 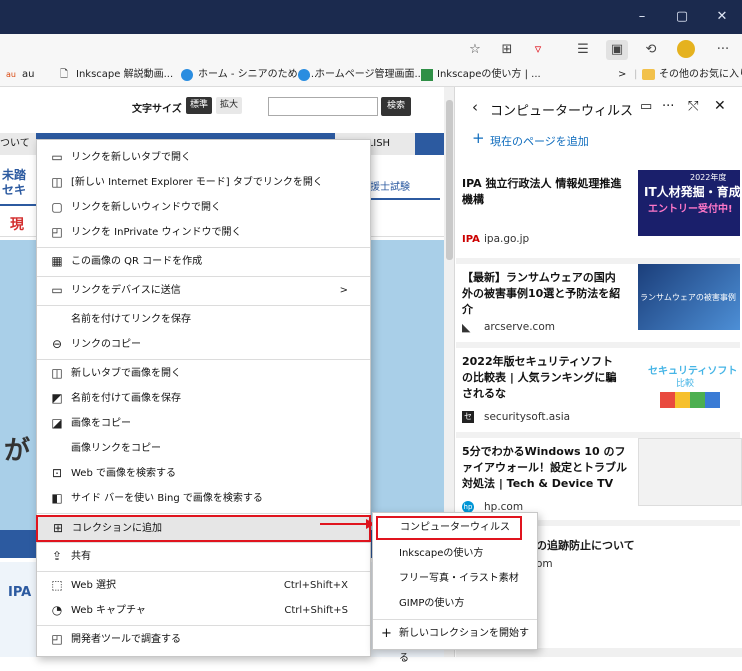 I want to click on menu-item-sidebar-bing-search: ◧ サイド バーを使い Bing で画像を検索する, so click(x=203, y=498).